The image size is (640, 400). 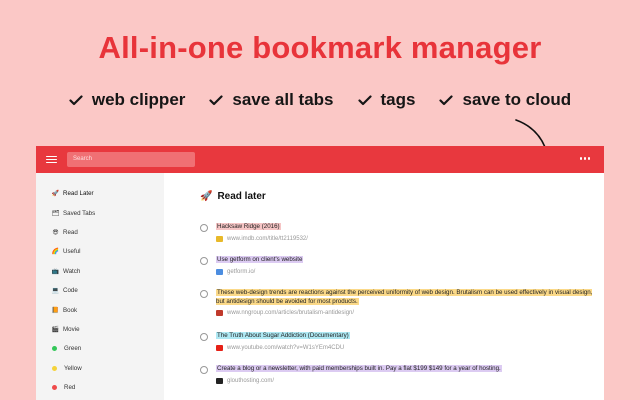 What do you see at coordinates (55, 271) in the screenshot?
I see `collection-icon: 📺` at bounding box center [55, 271].